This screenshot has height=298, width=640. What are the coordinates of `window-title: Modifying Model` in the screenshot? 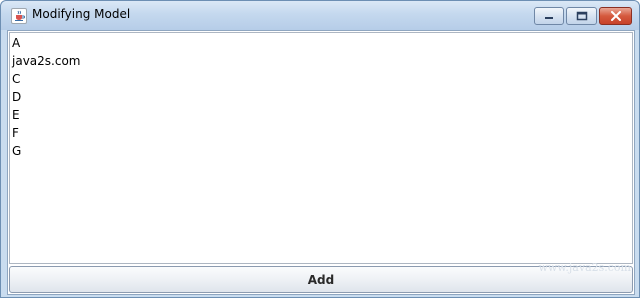 It's located at (81, 14).